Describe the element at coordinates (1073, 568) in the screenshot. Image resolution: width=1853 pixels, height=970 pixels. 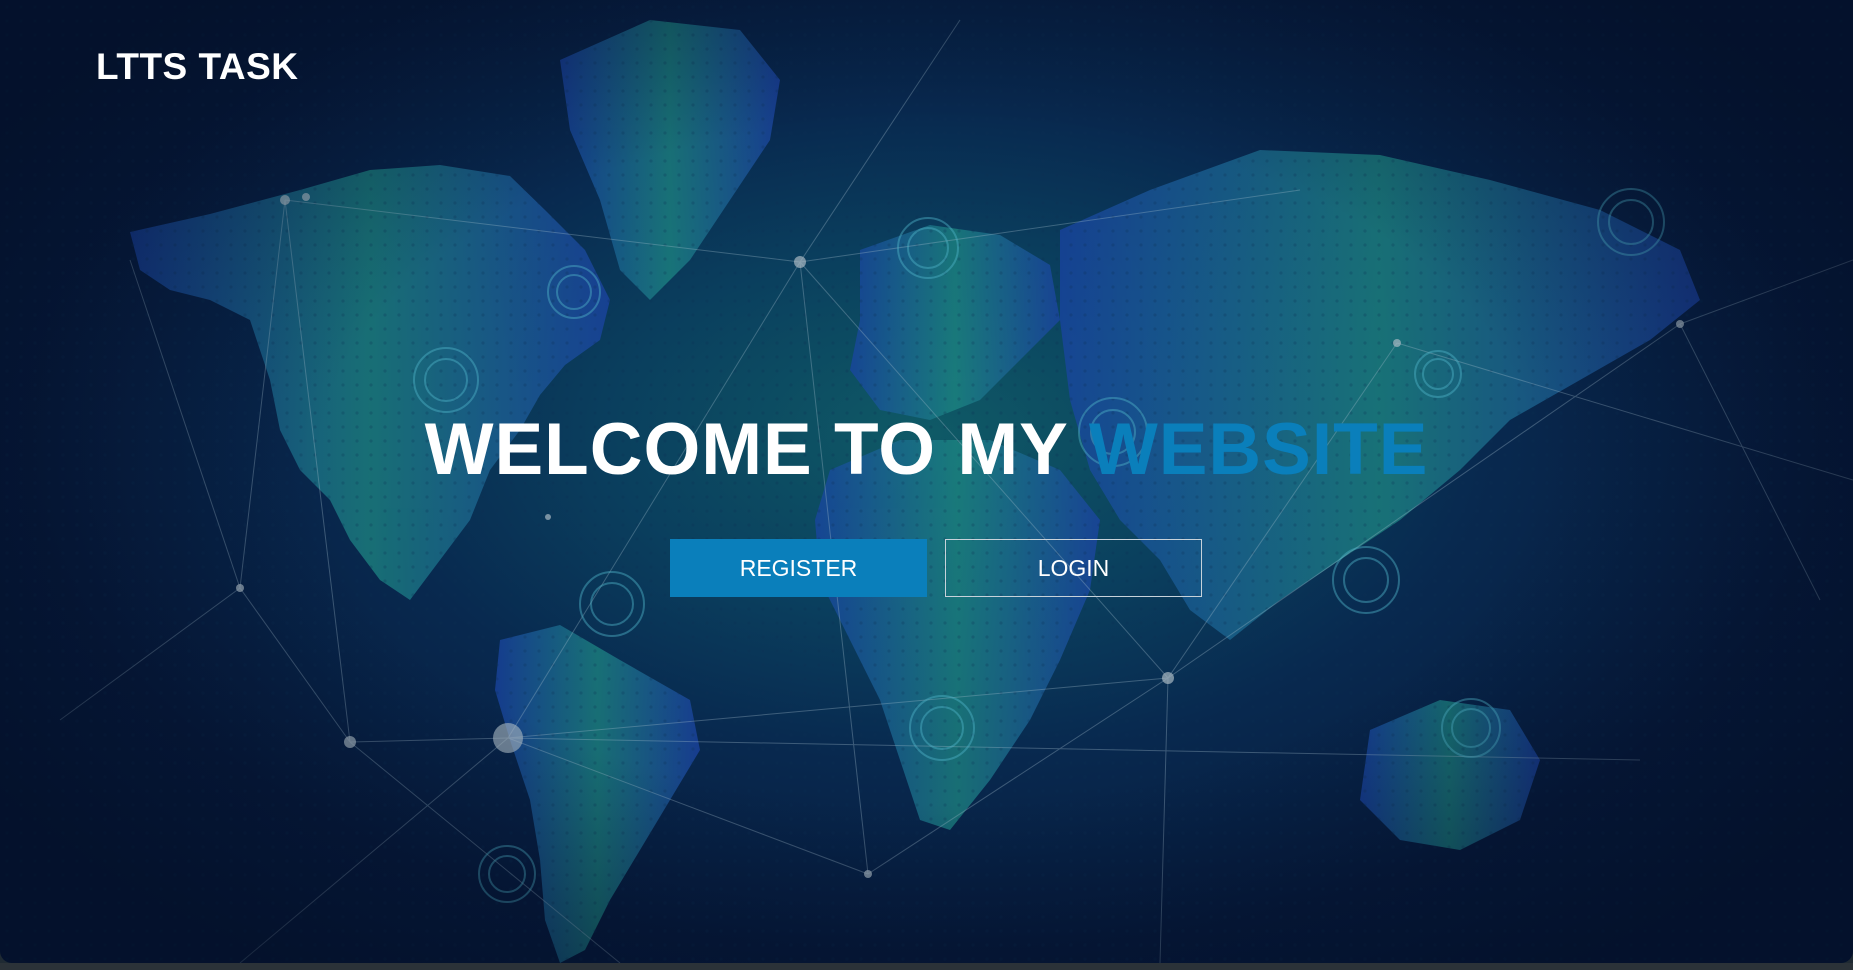
I see `login-button: LOGIN` at that location.